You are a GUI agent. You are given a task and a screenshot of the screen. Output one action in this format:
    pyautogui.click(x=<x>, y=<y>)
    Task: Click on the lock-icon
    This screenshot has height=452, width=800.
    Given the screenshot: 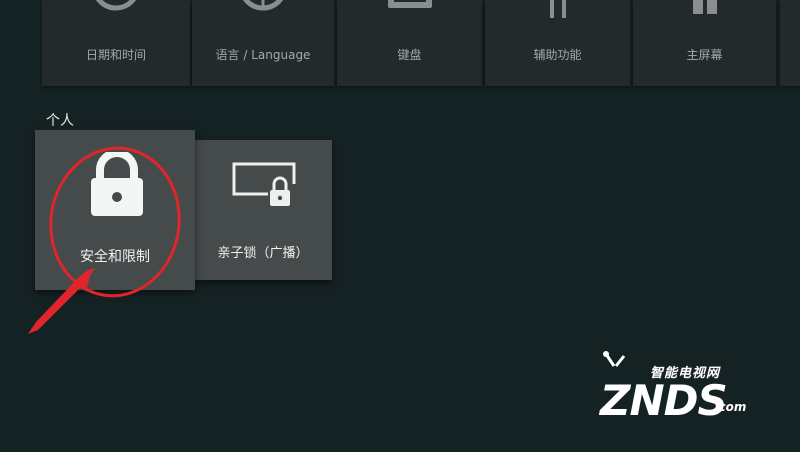 What is the action you would take?
    pyautogui.click(x=117, y=184)
    